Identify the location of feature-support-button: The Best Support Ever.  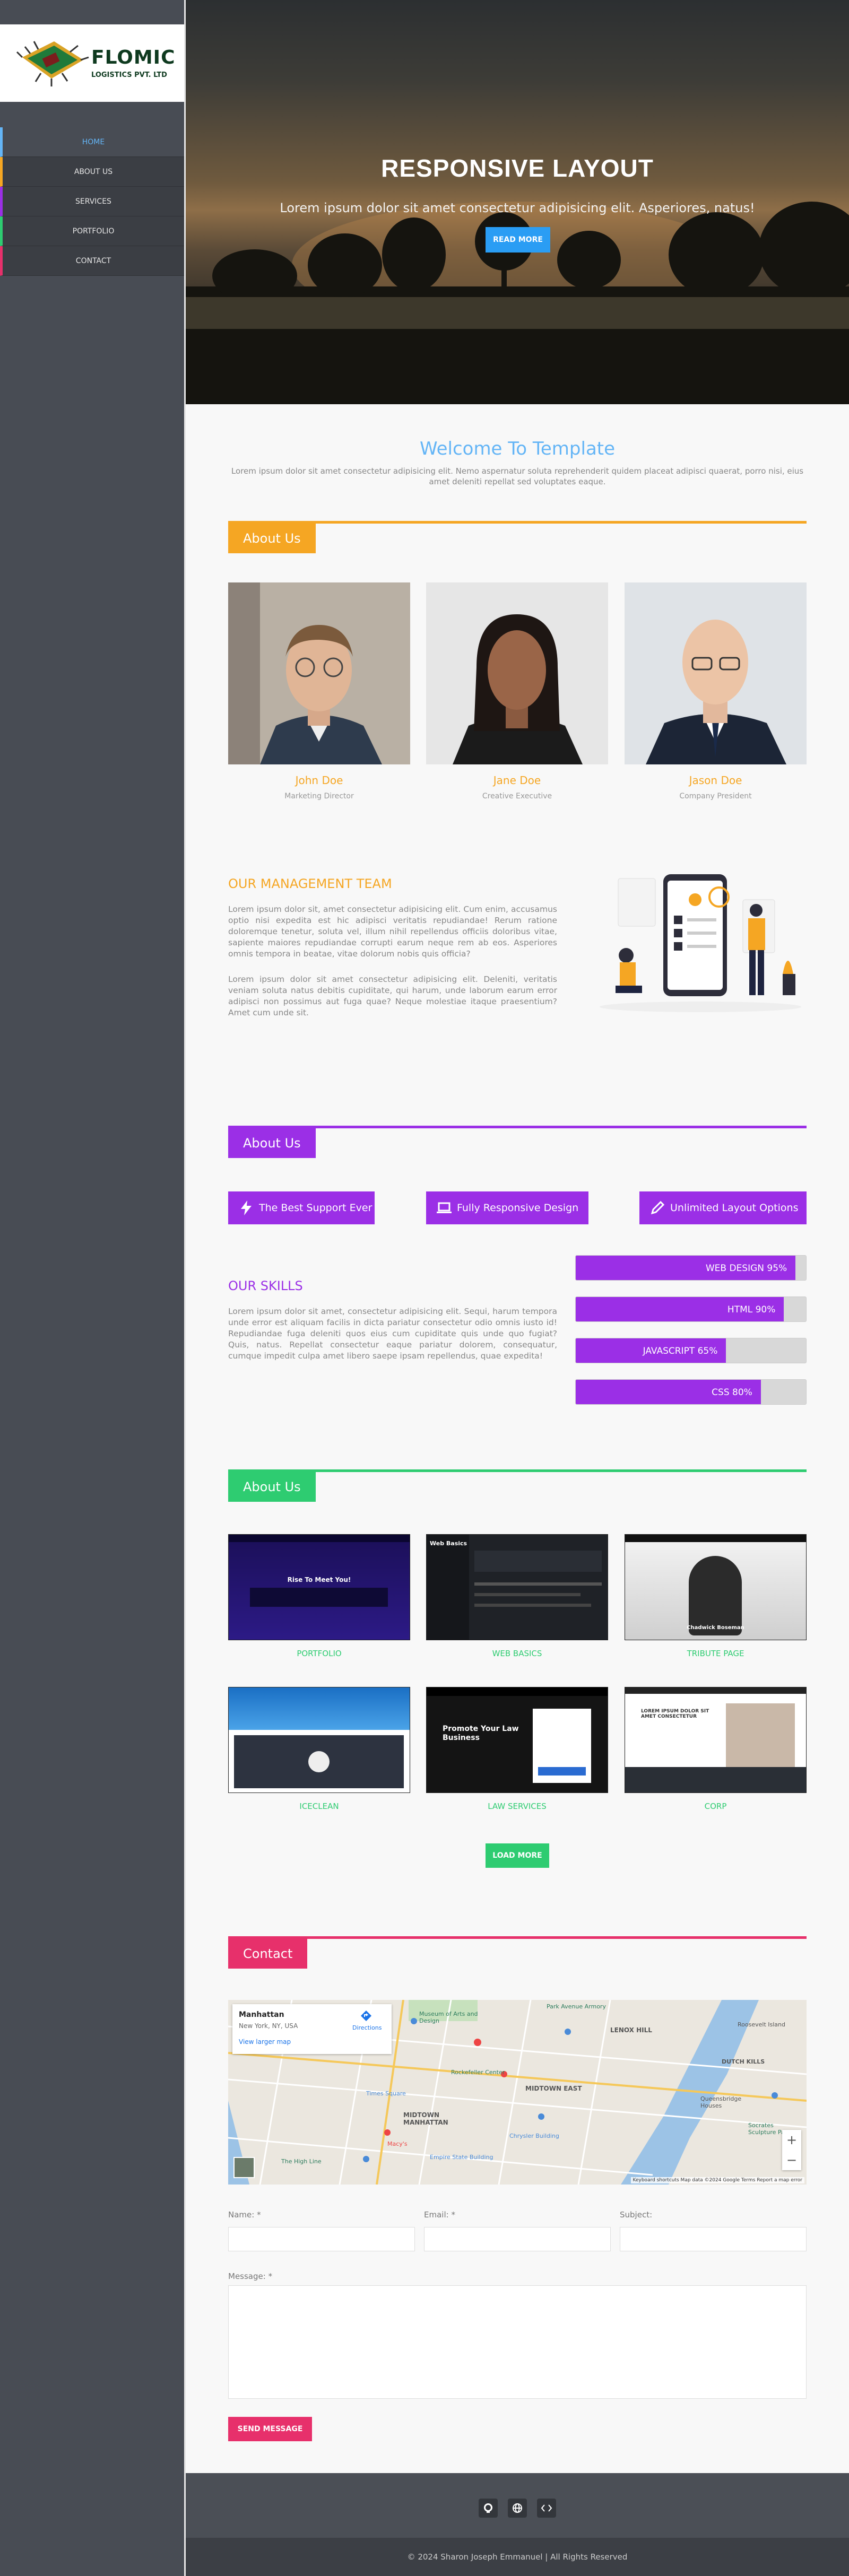
(302, 1207).